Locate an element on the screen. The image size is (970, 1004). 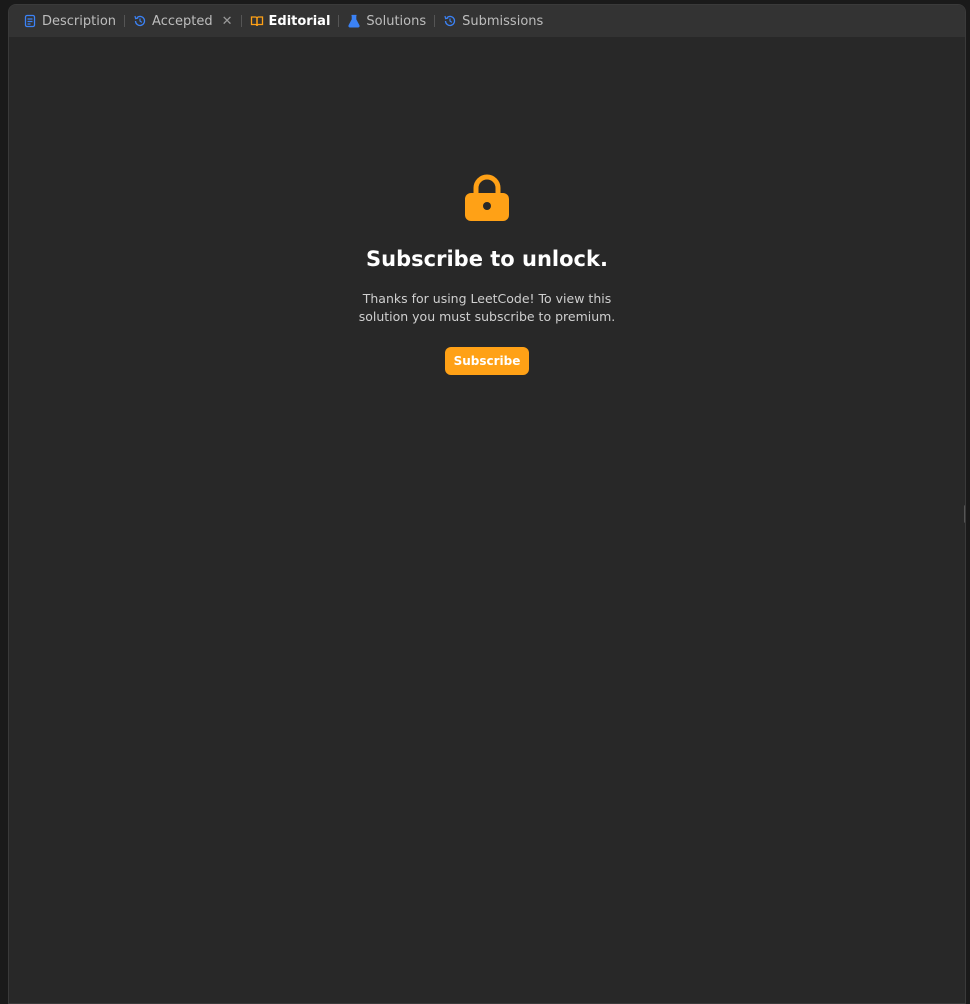
tab-submissions: Submissions is located at coordinates (493, 21).